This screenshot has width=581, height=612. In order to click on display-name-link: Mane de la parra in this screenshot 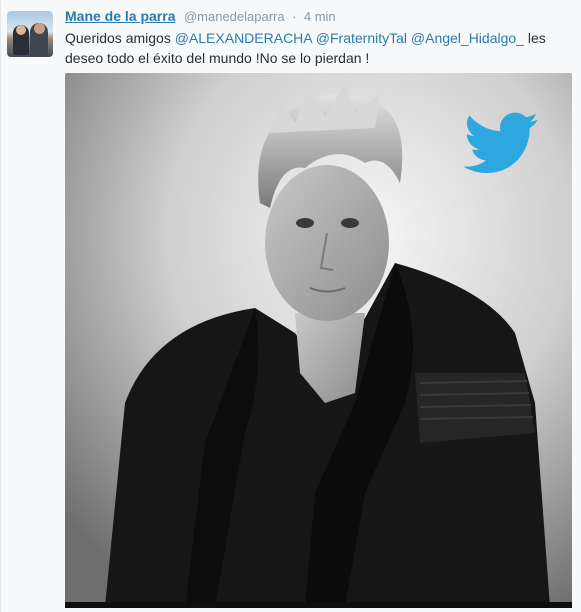, I will do `click(120, 16)`.